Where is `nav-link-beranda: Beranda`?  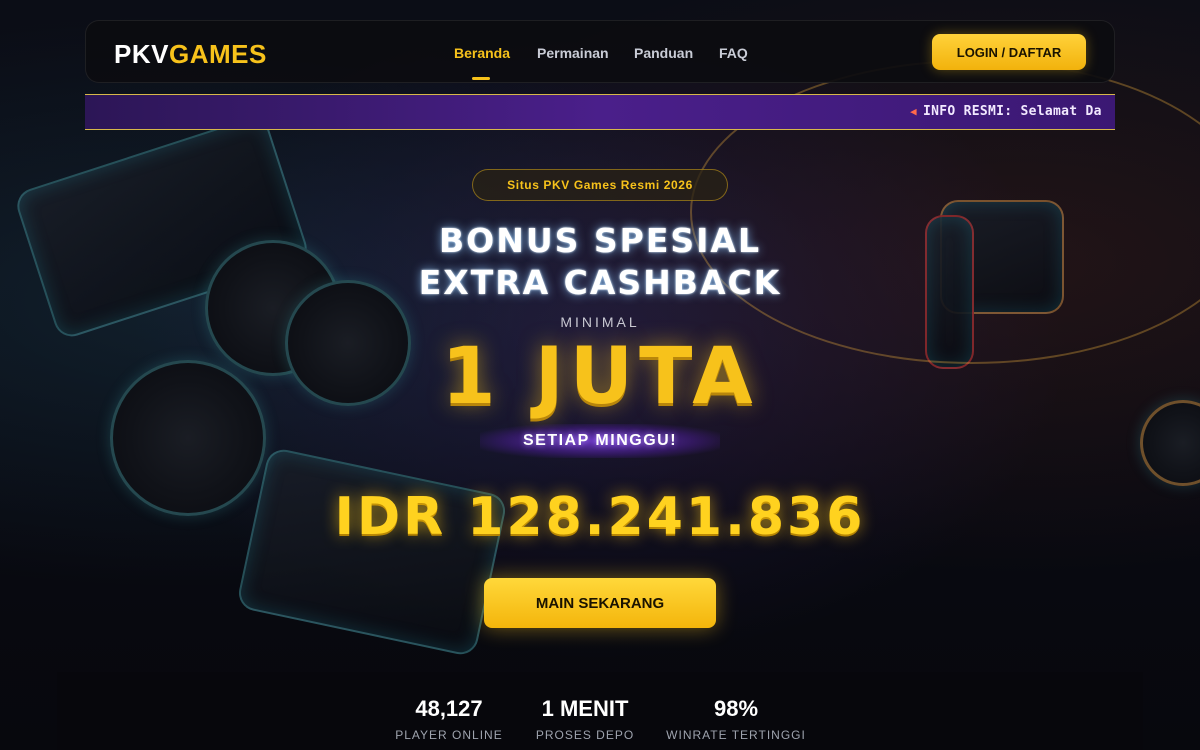 nav-link-beranda: Beranda is located at coordinates (482, 53).